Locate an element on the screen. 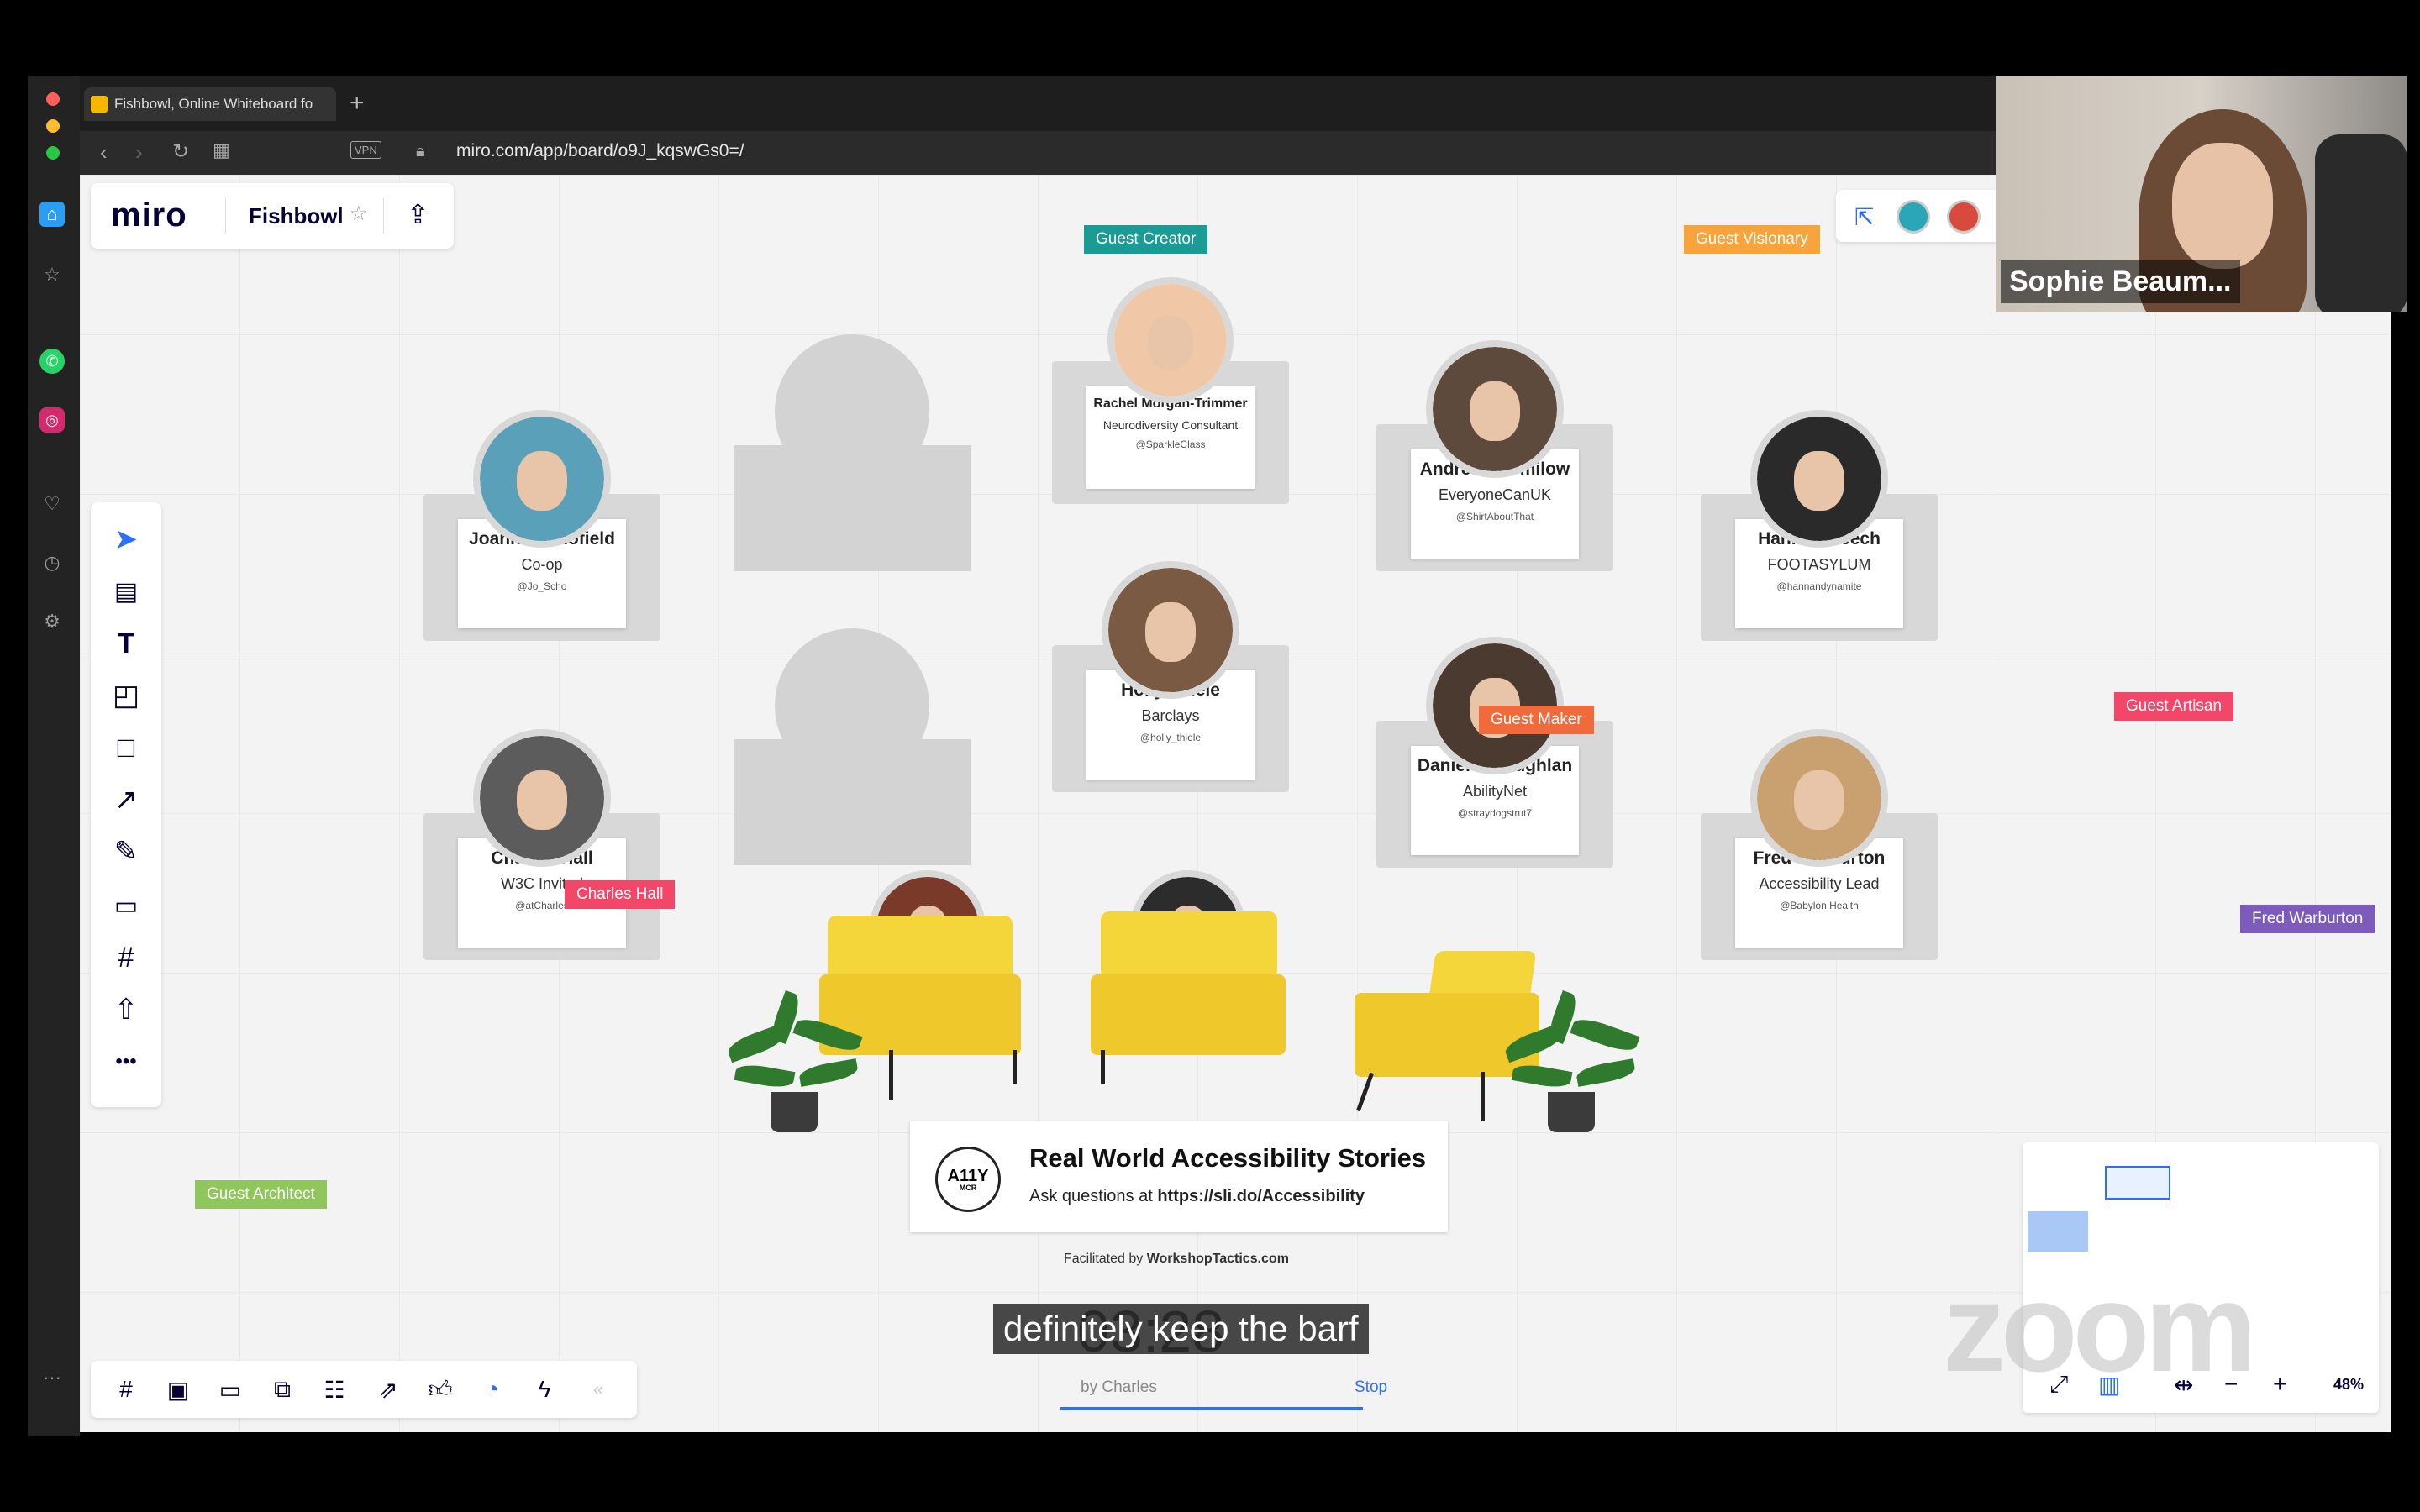  minimap-viewport is located at coordinates (2137, 1183).